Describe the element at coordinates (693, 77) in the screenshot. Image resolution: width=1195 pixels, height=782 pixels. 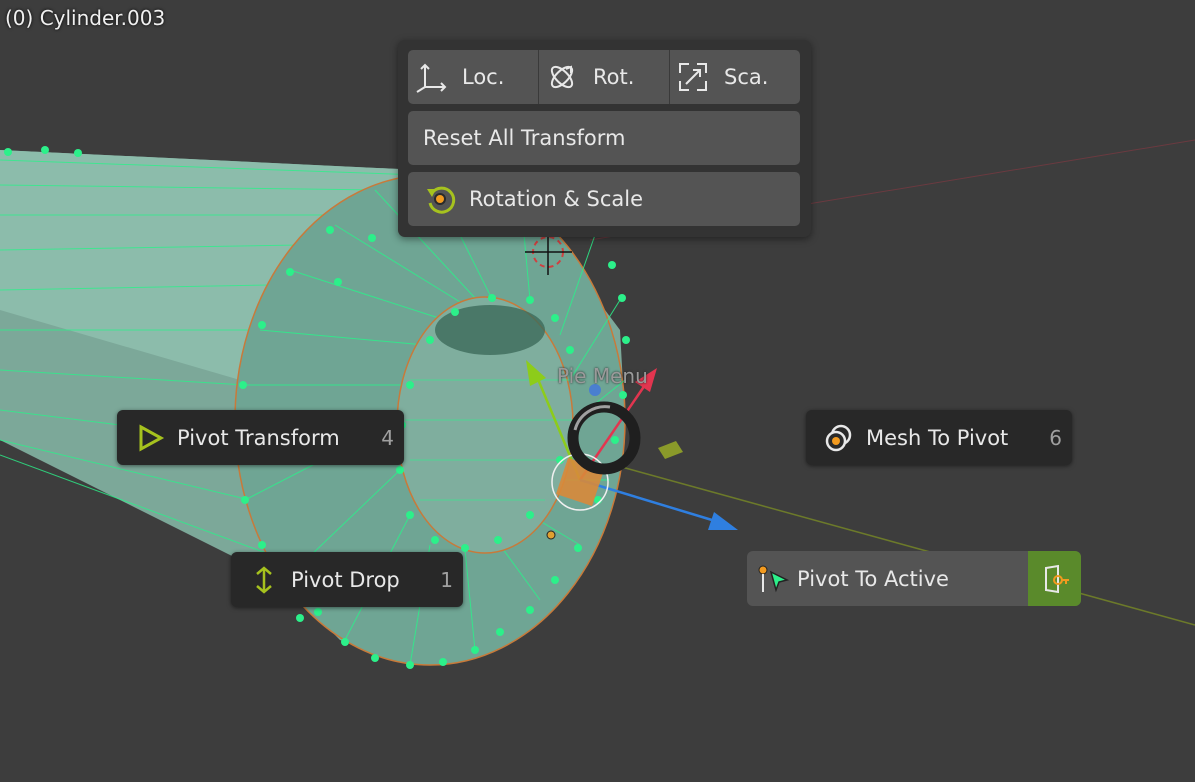
I see `scale-icon` at that location.